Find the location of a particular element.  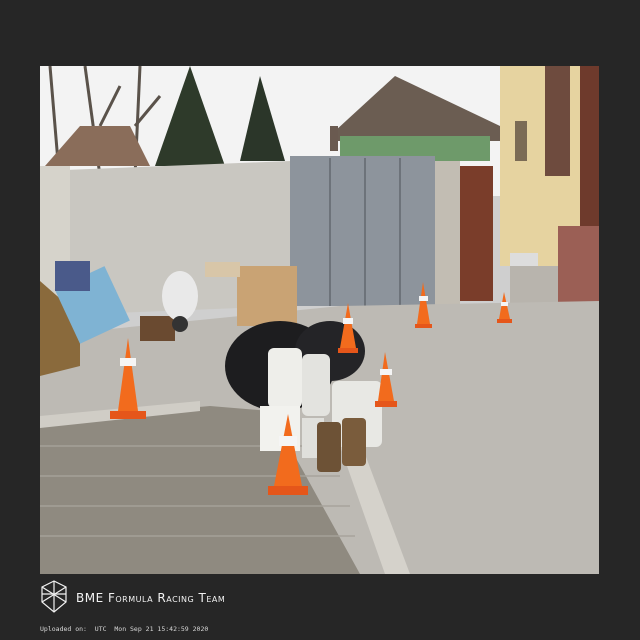

upload-timestamp: UTC Mon Sep 21 15:42:59 2020 is located at coordinates (151, 629).